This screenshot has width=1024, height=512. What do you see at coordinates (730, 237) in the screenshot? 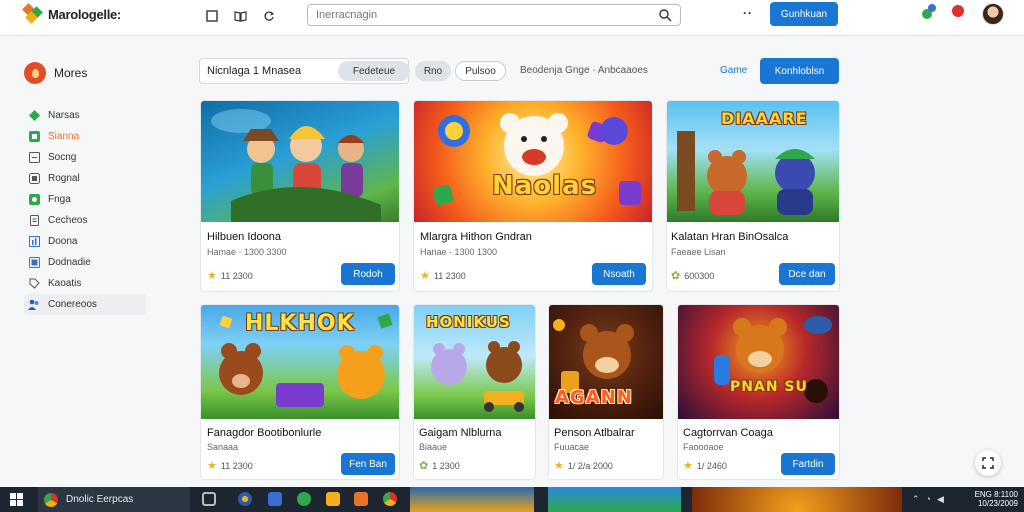
I see `card-title: Kalatan Hran BinOsalca` at bounding box center [730, 237].